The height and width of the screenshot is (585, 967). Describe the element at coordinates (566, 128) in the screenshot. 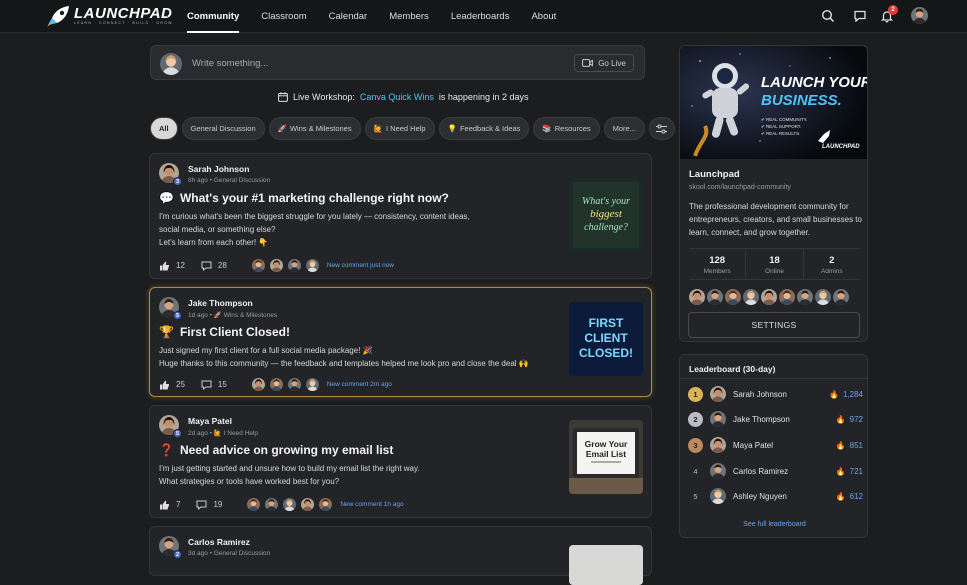

I see `filter-resources: 📚 Resources` at that location.